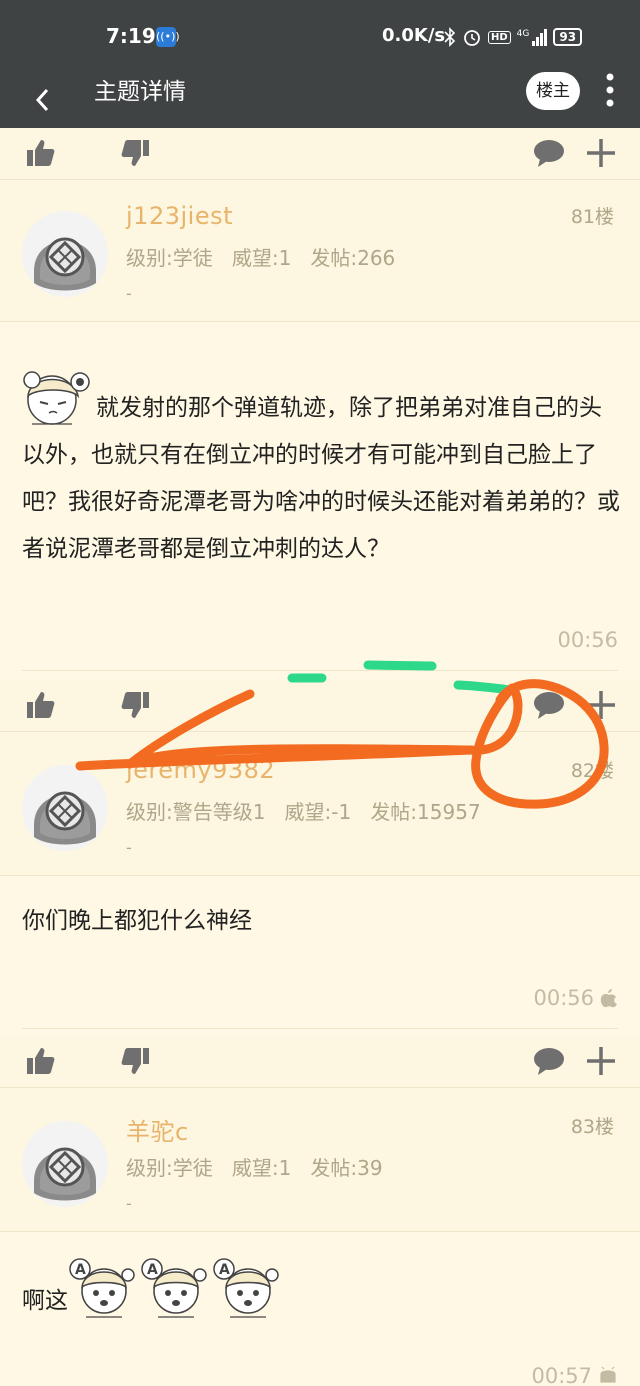 Image resolution: width=640 pixels, height=1386 pixels. I want to click on post-content: 你们晚上都犯什么神经, so click(321, 921).